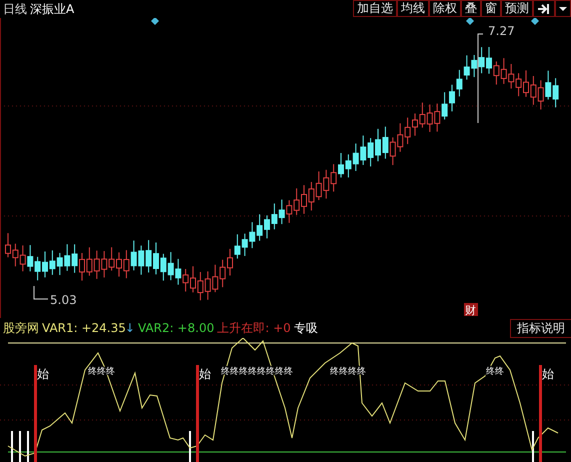 The height and width of the screenshot is (462, 571). Describe the element at coordinates (84, 328) in the screenshot. I see `indicator-value: VAR1: +24.35` at that location.